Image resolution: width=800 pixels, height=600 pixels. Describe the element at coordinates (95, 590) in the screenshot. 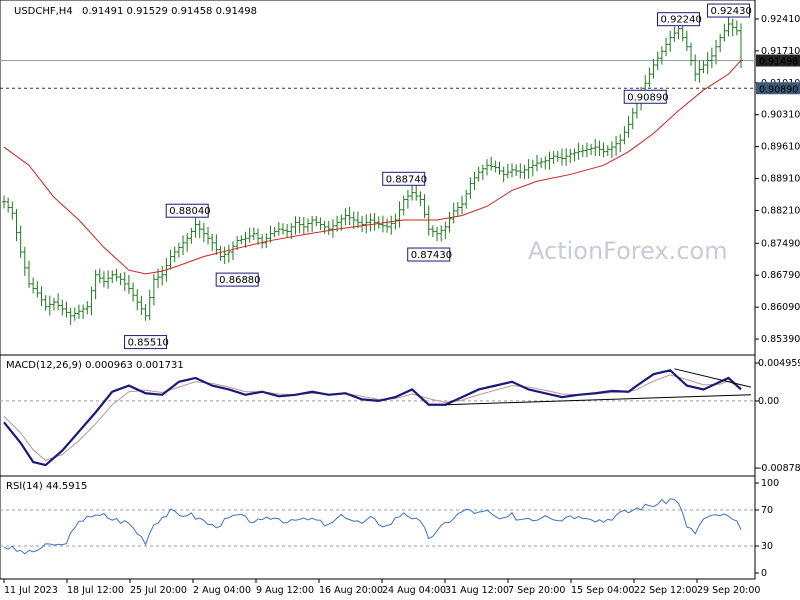

I see `time-axis-tick-label: 18 Jul 12:00` at that location.